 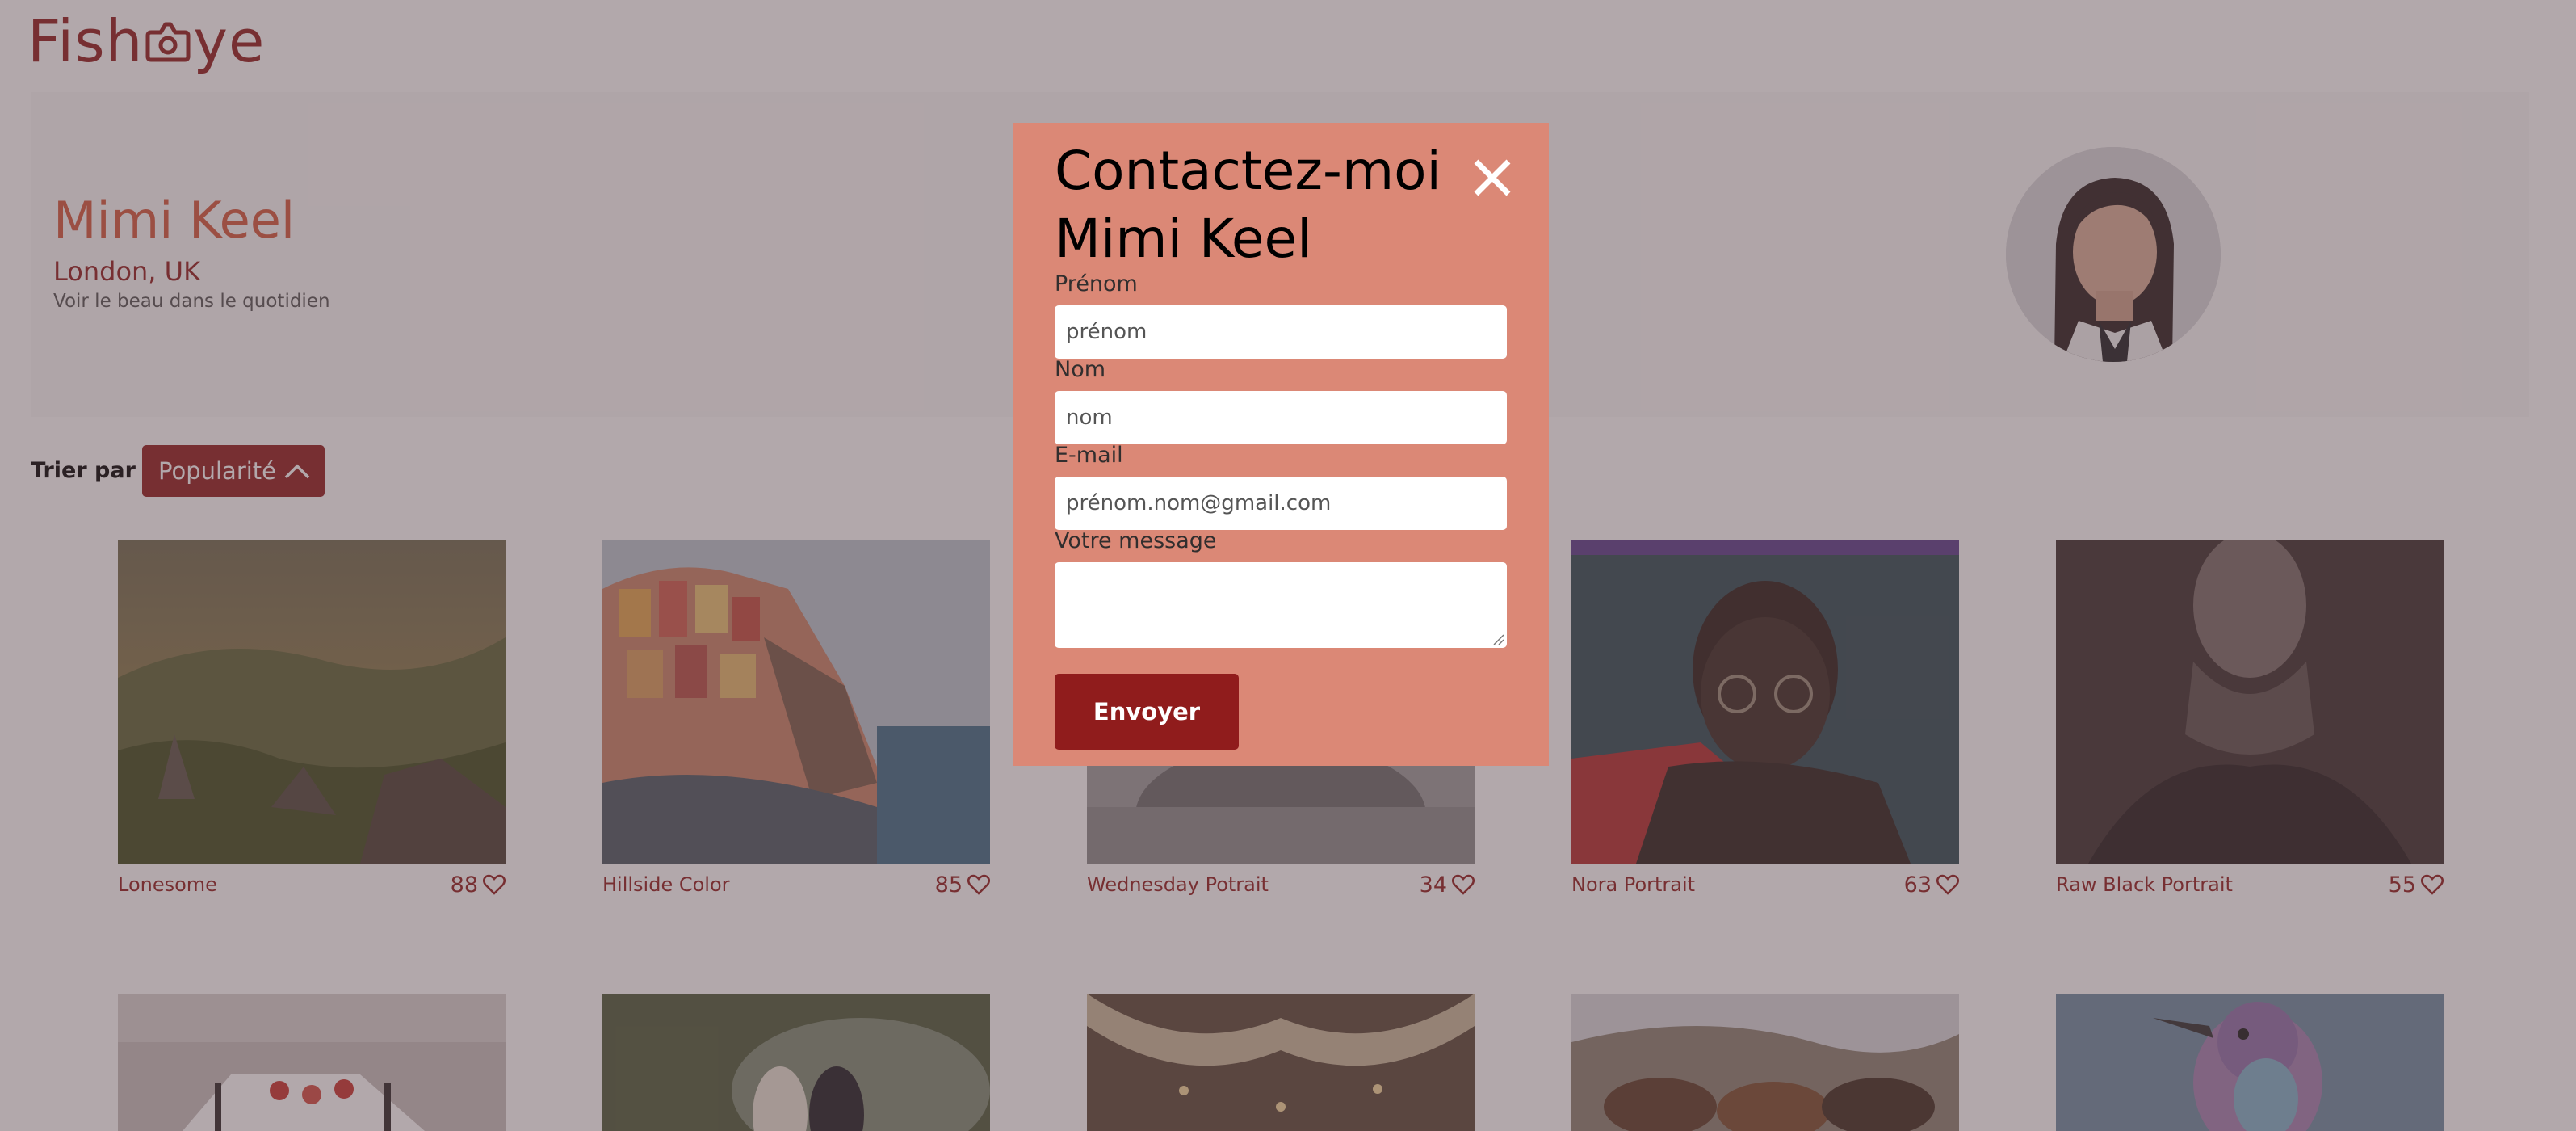 I want to click on modal-title-line1: Contactez-moi, so click(x=1248, y=171).